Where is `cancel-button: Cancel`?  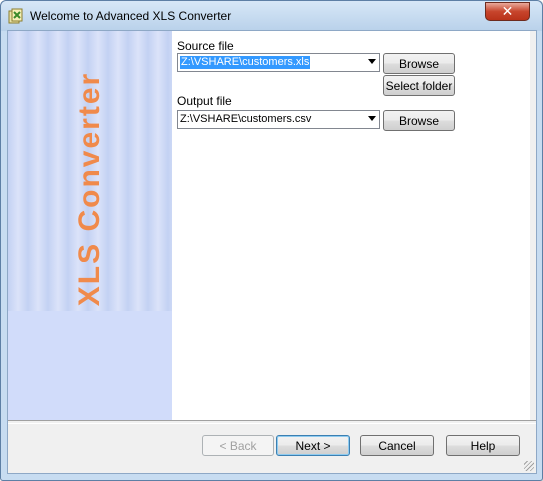
cancel-button: Cancel is located at coordinates (397, 445).